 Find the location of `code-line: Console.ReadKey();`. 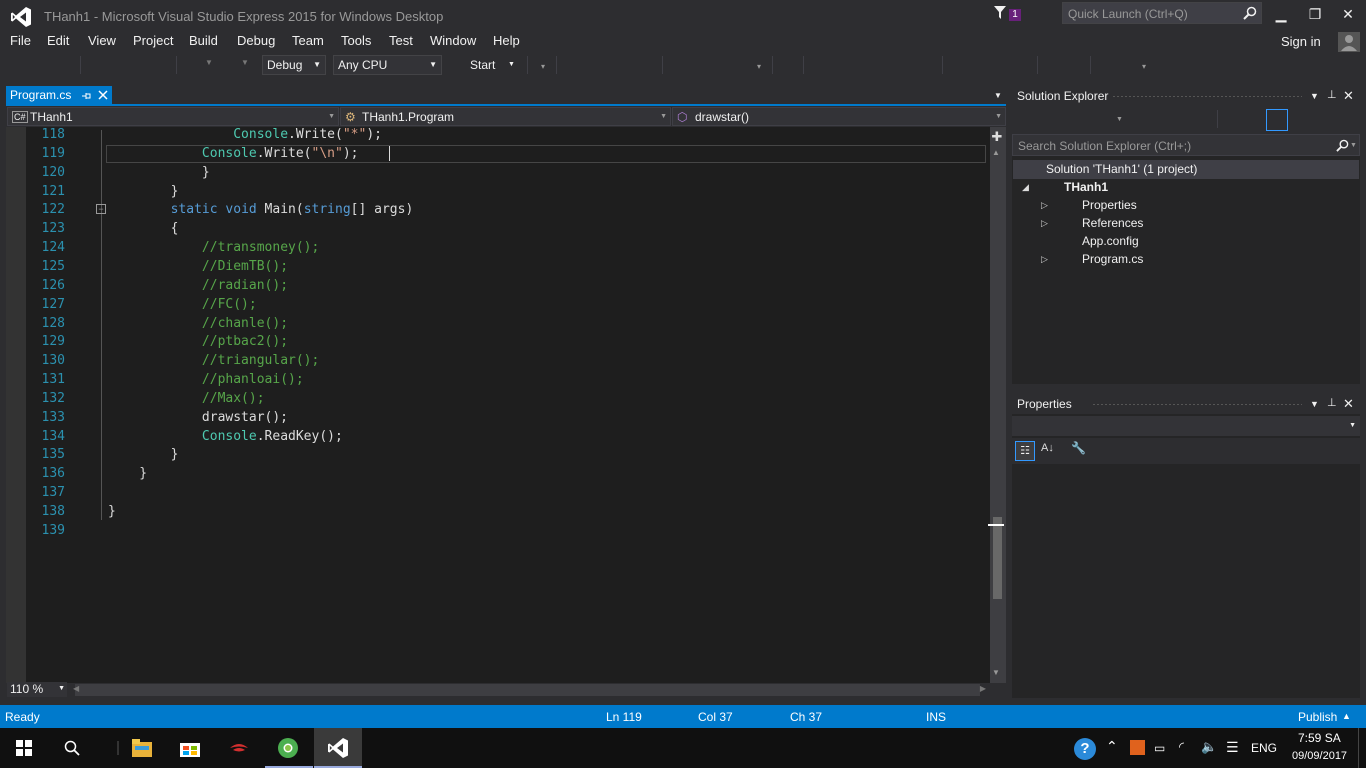

code-line: Console.ReadKey(); is located at coordinates (225, 436).